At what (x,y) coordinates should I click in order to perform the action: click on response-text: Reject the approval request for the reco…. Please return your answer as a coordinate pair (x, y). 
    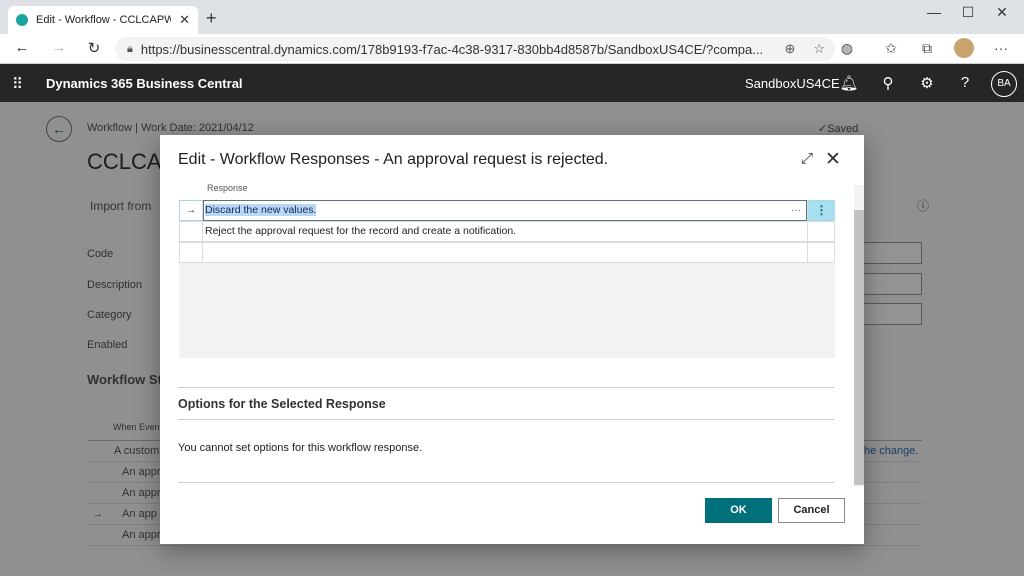
    Looking at the image, I should click on (505, 231).